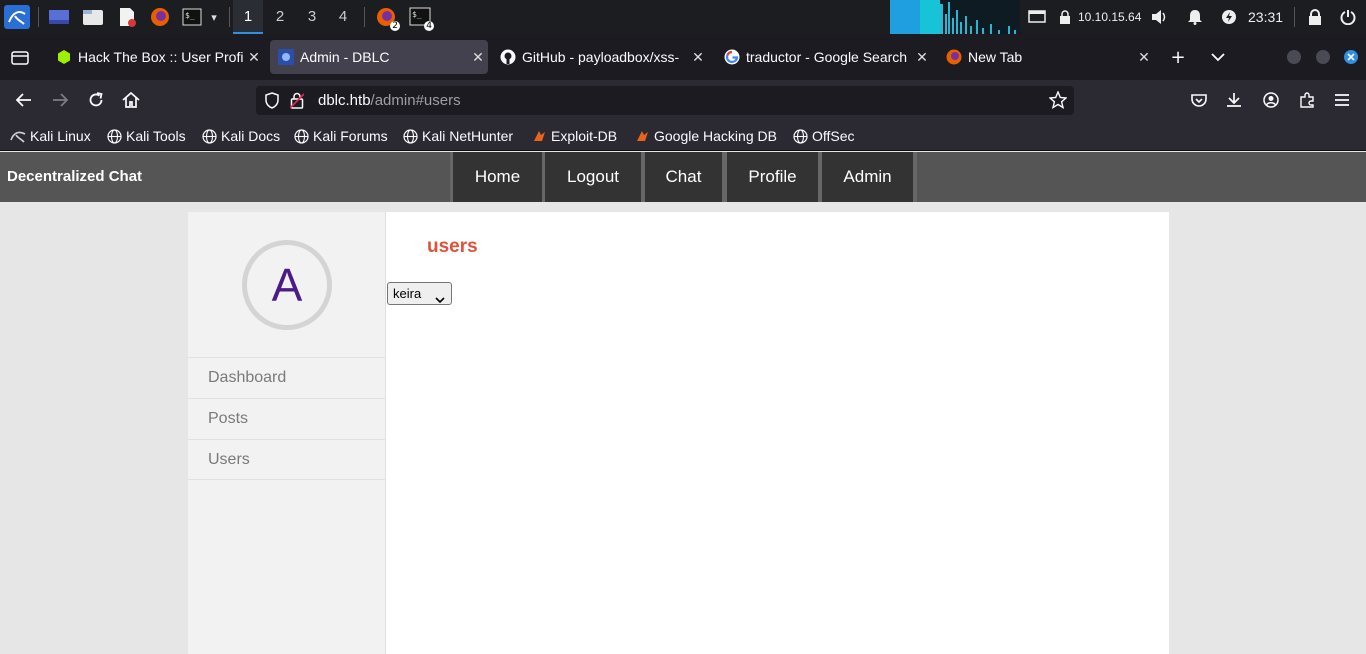  What do you see at coordinates (458, 136) in the screenshot?
I see `bookmark-kali-nethunter: Kali NetHunter` at bounding box center [458, 136].